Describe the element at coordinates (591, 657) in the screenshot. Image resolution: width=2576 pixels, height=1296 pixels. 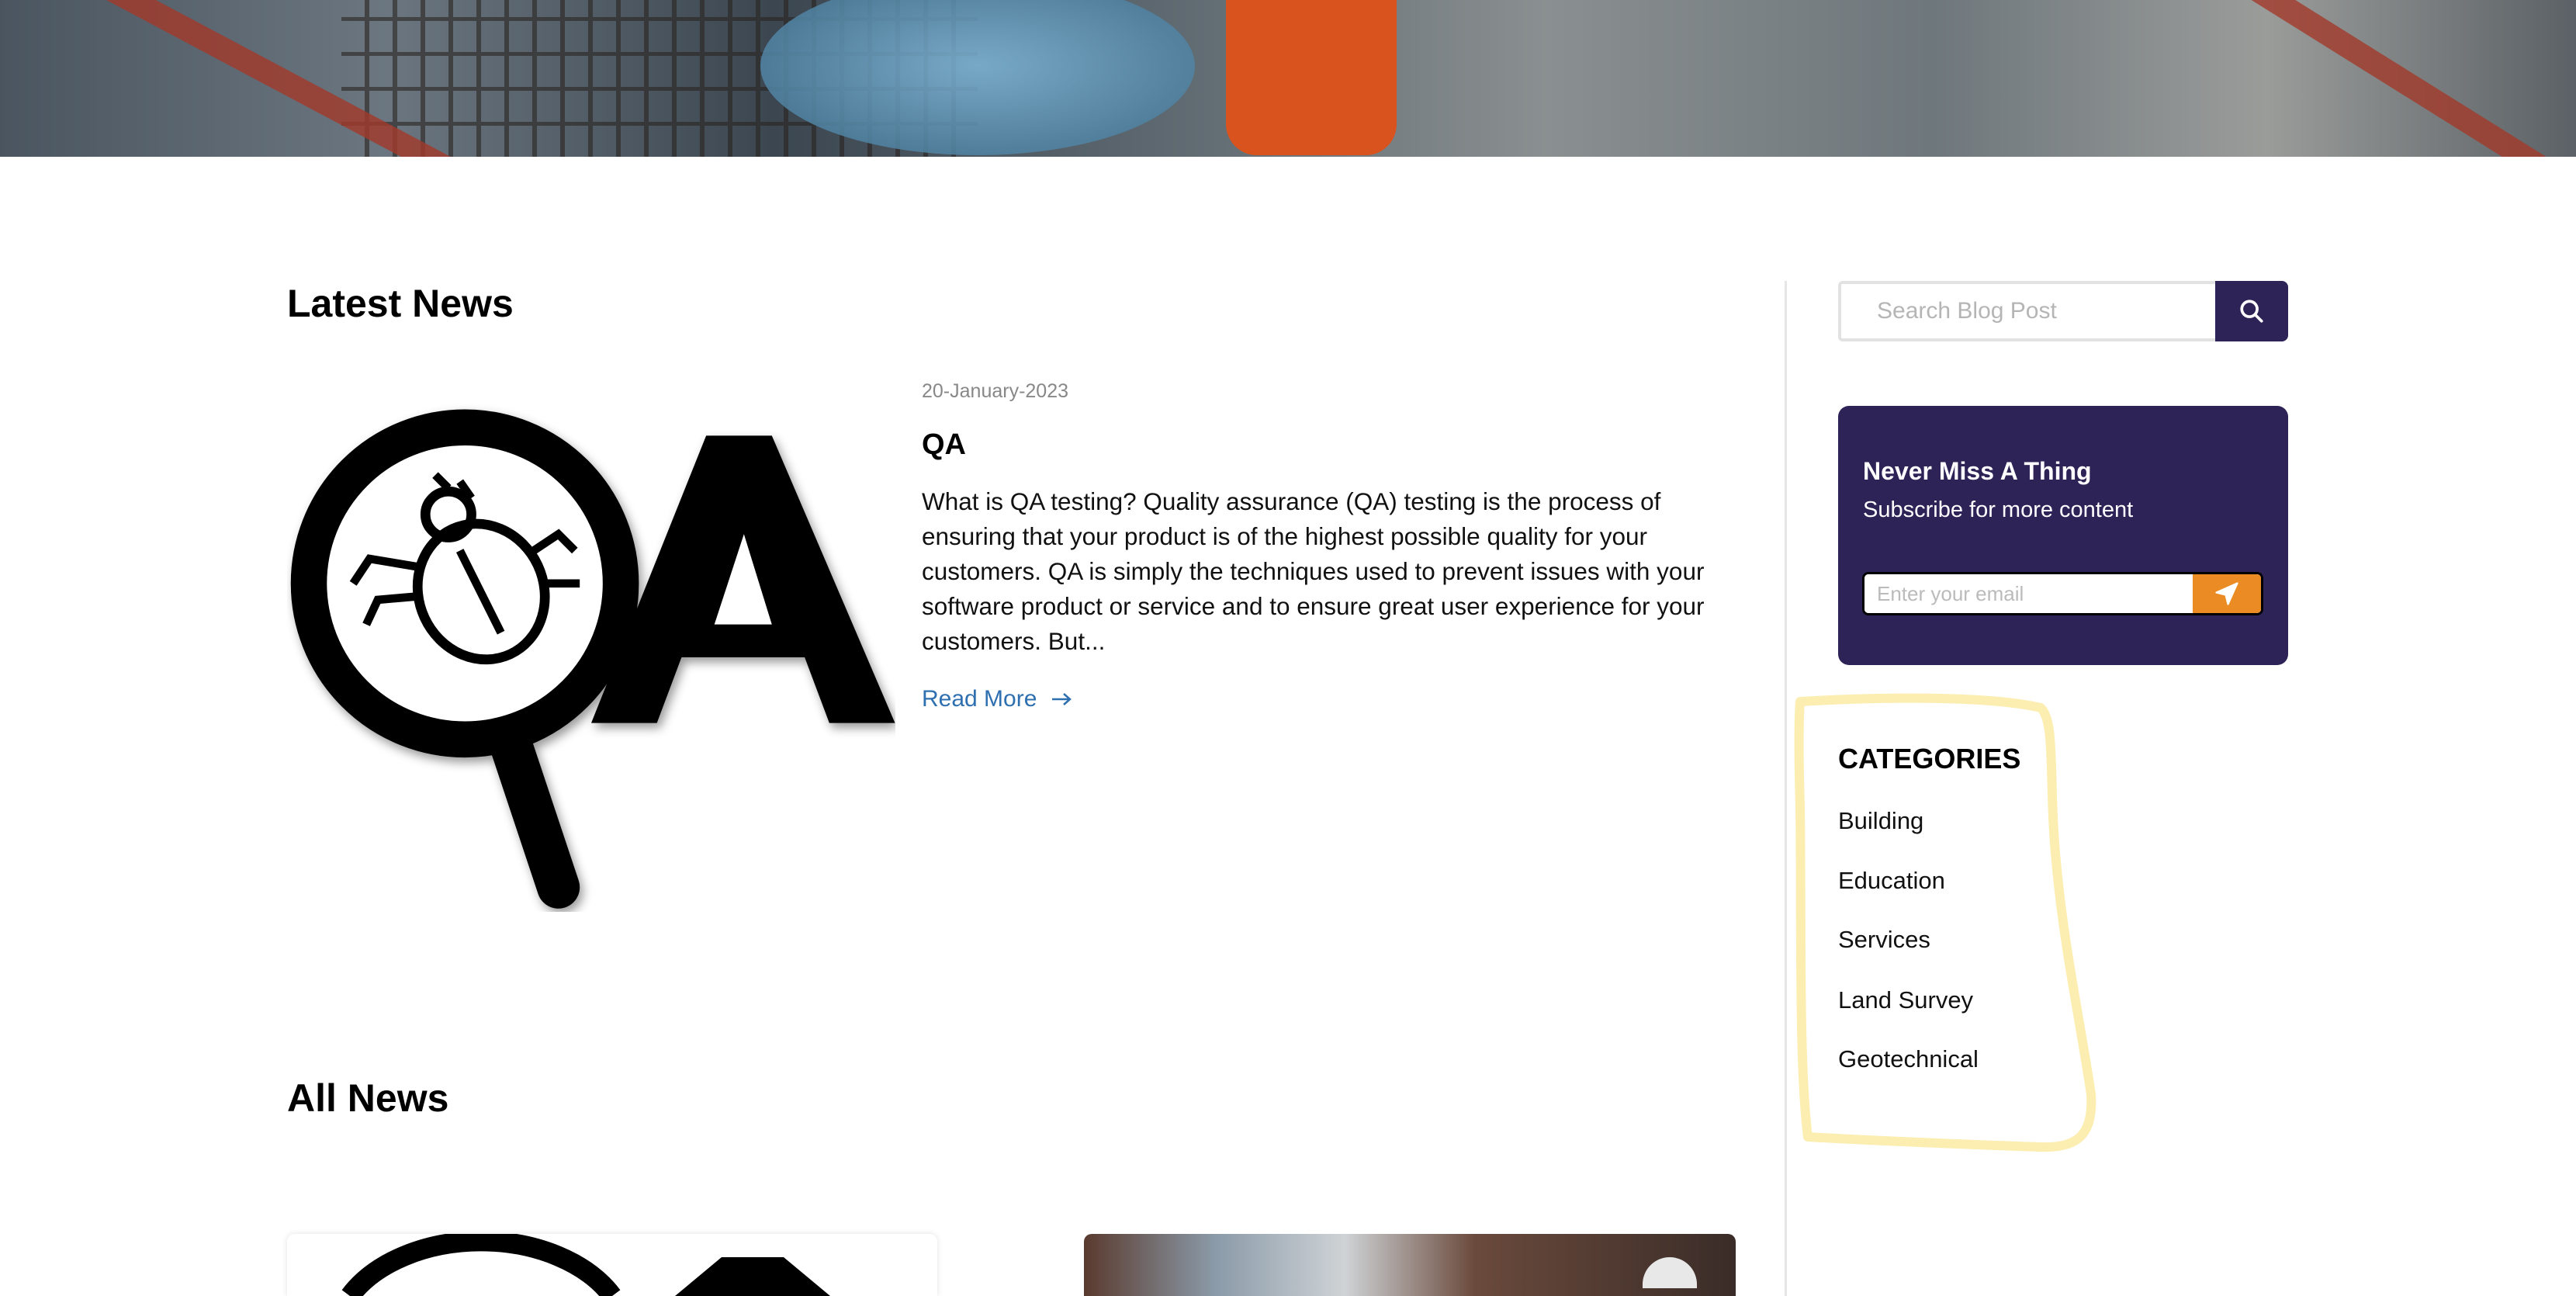
I see `qa-post-image` at that location.